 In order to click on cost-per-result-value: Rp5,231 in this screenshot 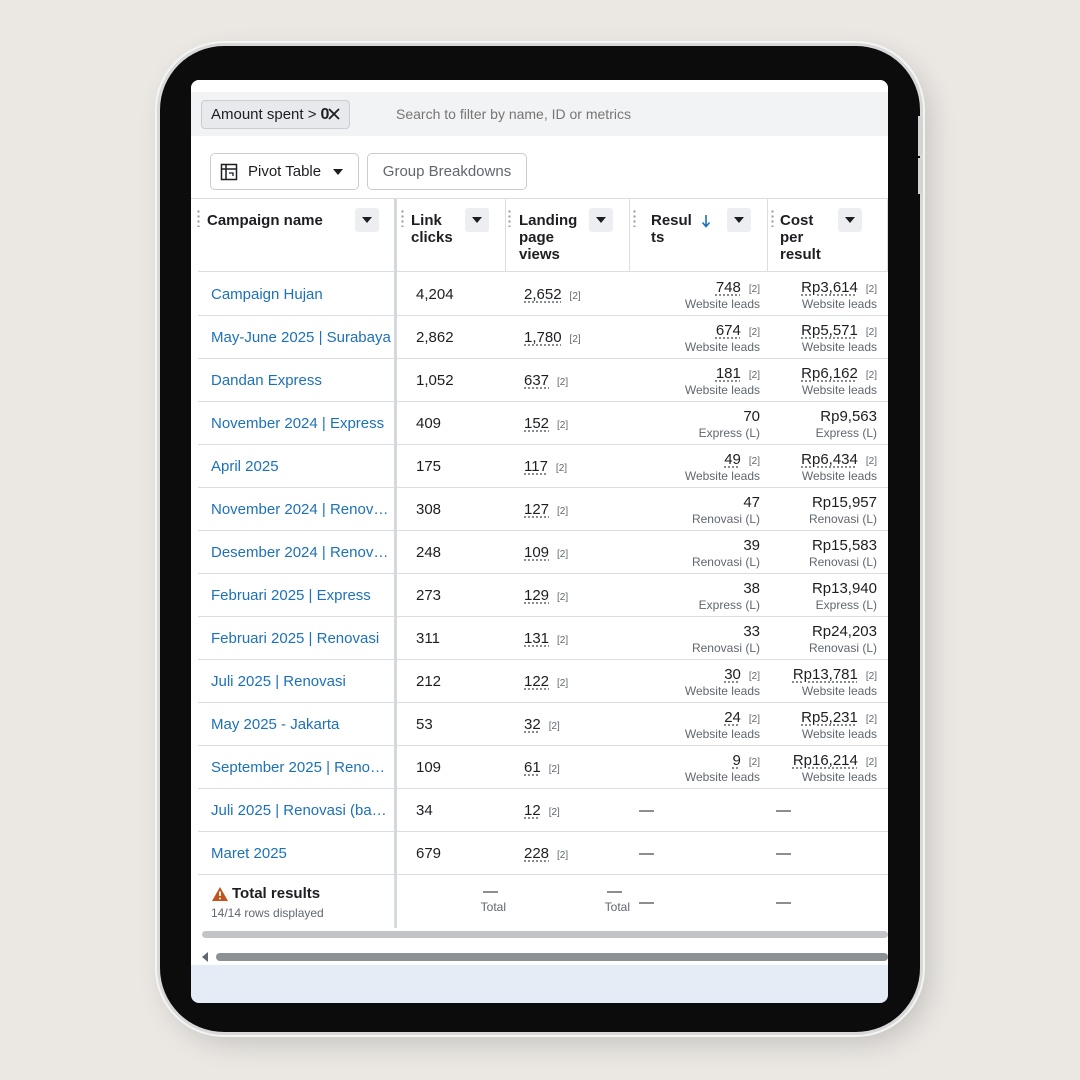, I will do `click(829, 717)`.